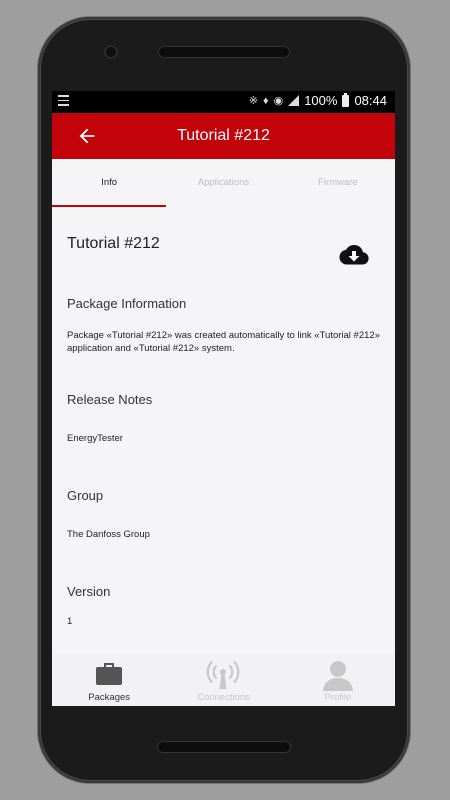 This screenshot has height=800, width=450. Describe the element at coordinates (223, 674) in the screenshot. I see `antenna-icon` at that location.